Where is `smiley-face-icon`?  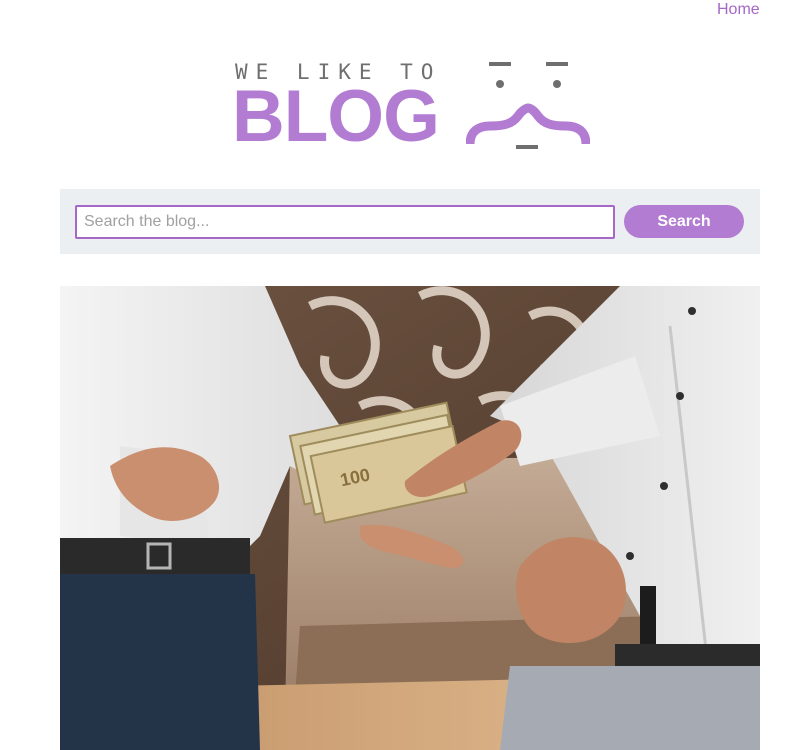 smiley-face-icon is located at coordinates (528, 105).